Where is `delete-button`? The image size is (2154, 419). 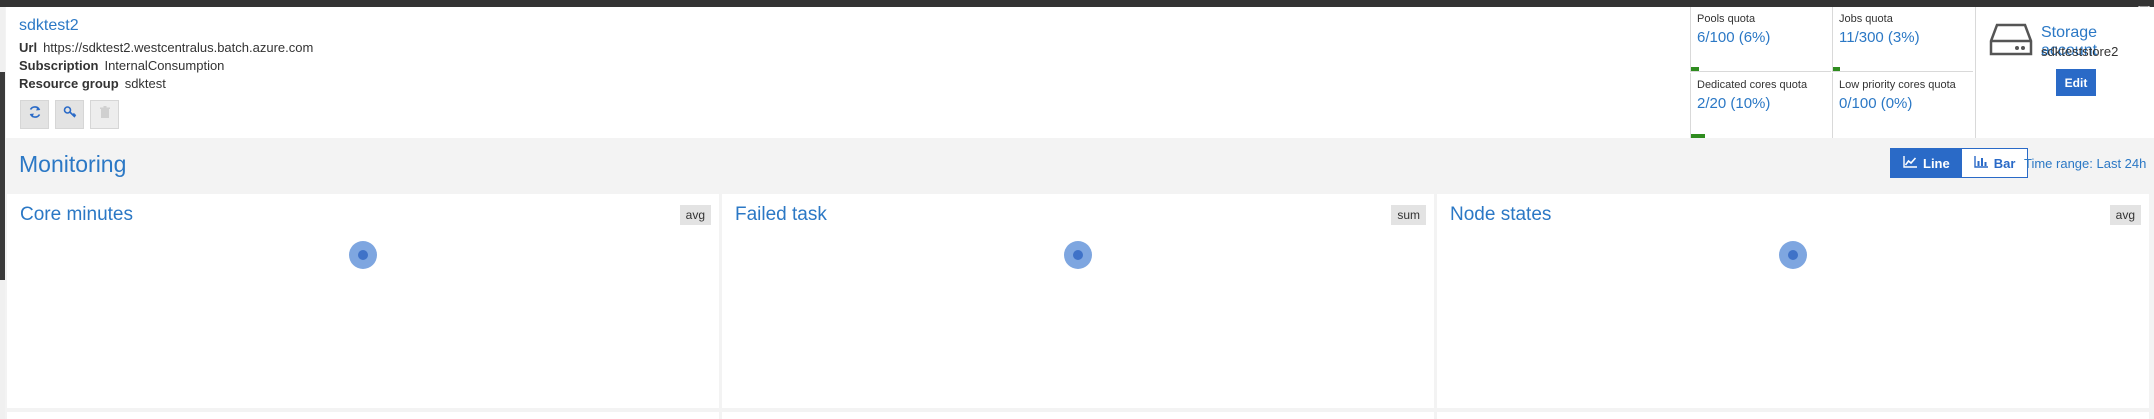 delete-button is located at coordinates (104, 114).